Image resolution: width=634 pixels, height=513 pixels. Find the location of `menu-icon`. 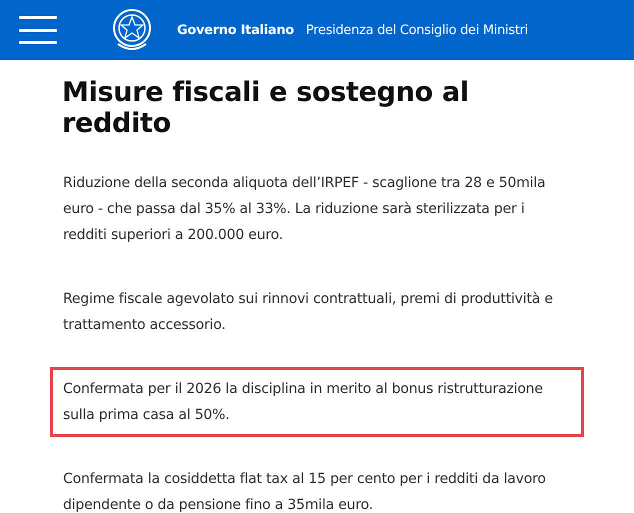

menu-icon is located at coordinates (38, 30).